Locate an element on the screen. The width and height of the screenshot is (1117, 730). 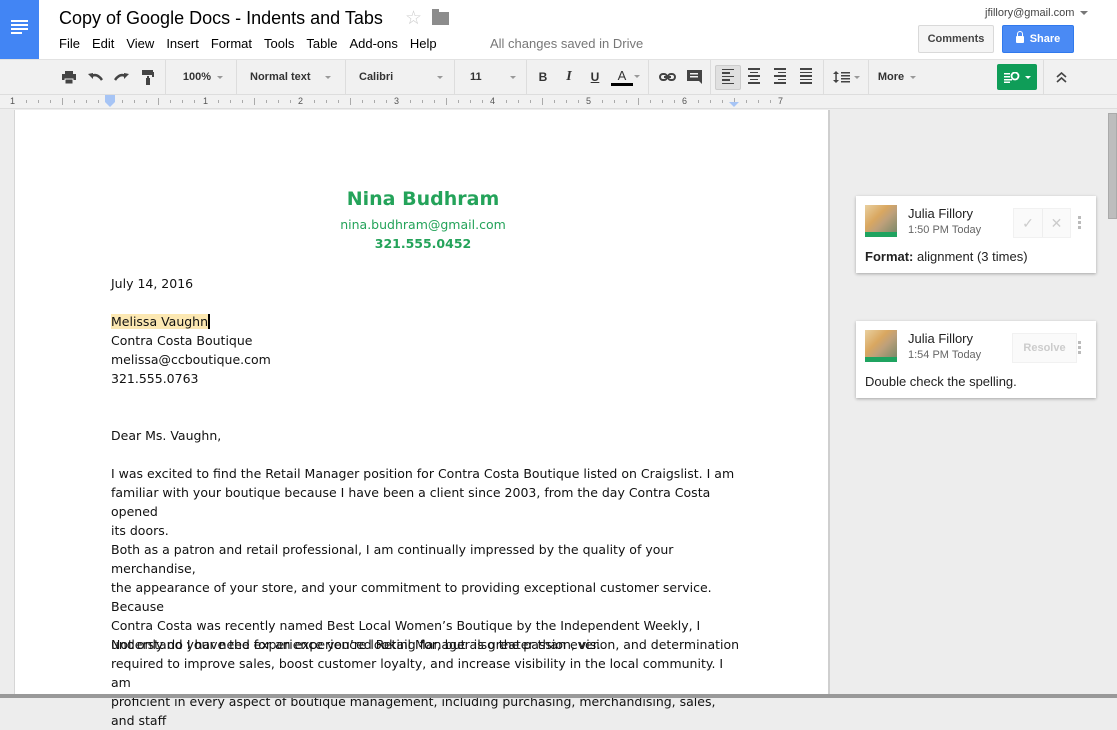
print-button is located at coordinates (69, 77).